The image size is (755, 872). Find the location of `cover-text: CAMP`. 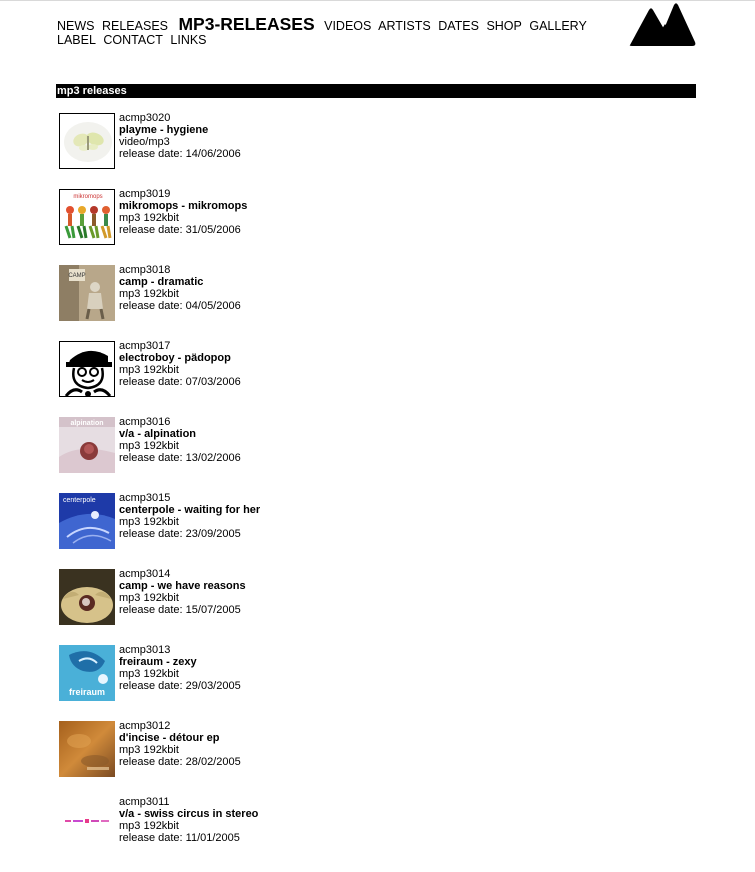

cover-text: CAMP is located at coordinates (76, 276).